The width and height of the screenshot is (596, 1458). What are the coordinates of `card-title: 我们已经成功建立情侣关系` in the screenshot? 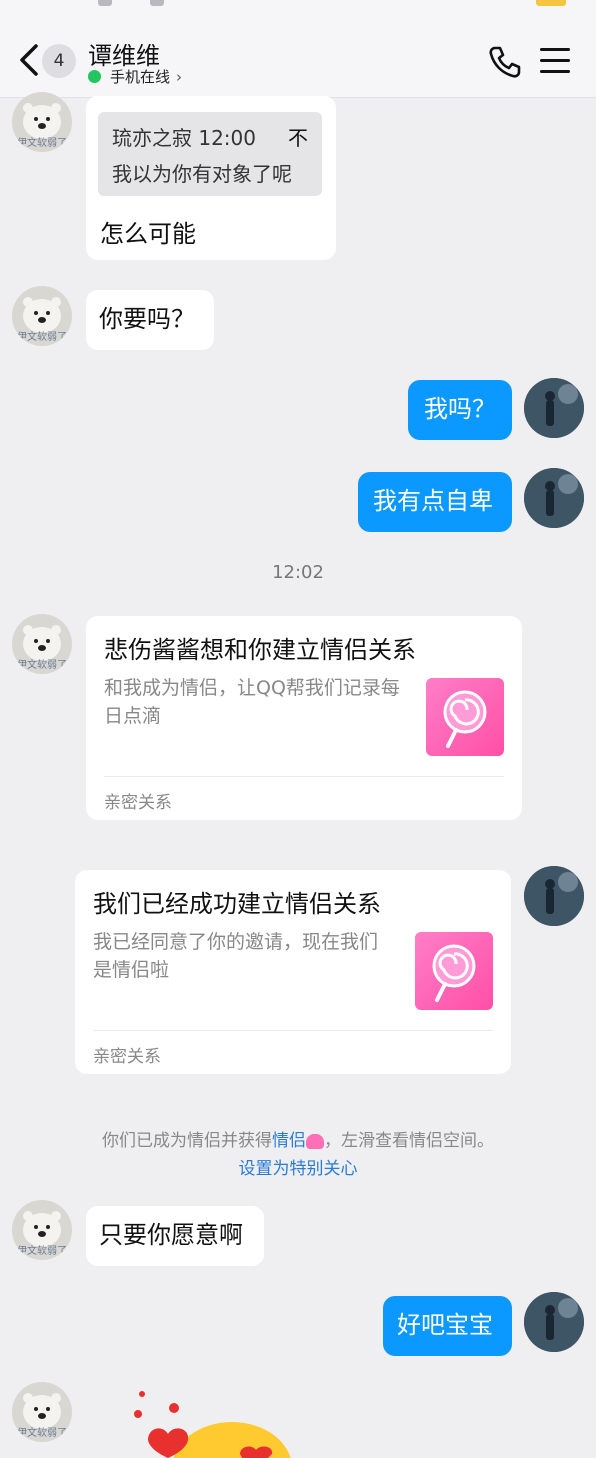 It's located at (237, 904).